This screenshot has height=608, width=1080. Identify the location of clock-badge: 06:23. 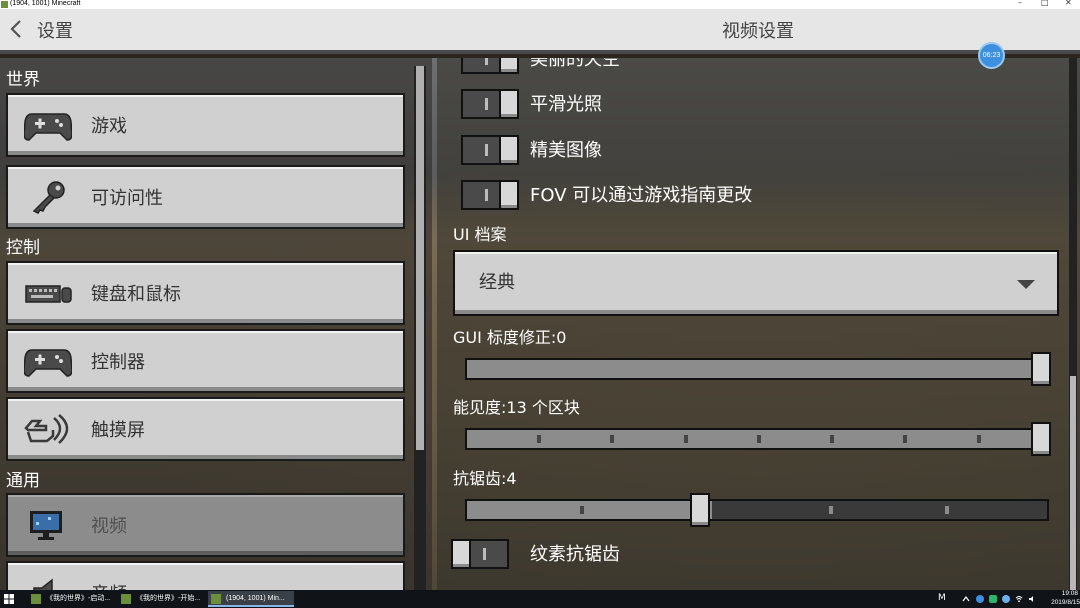
(991, 55).